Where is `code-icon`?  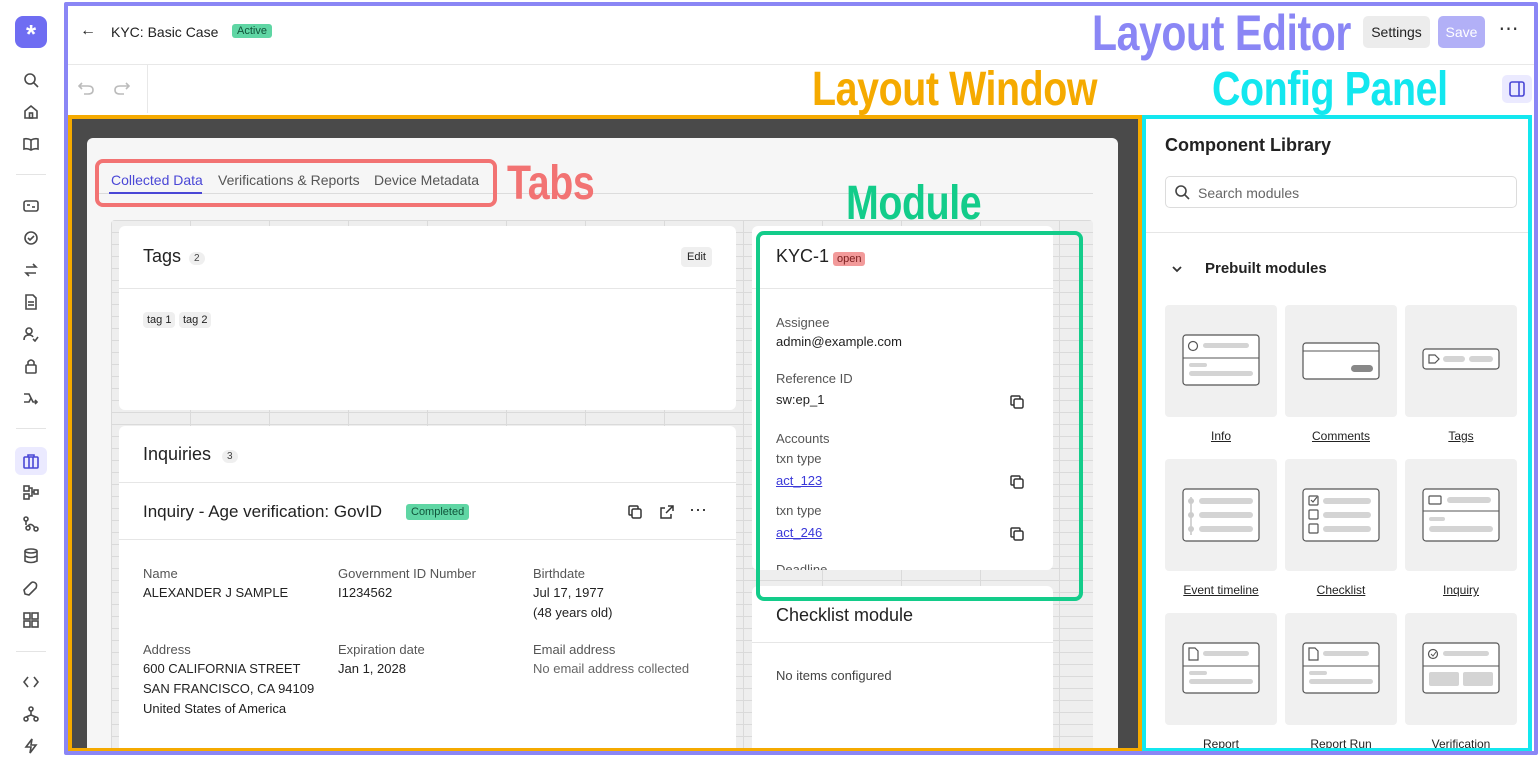
code-icon is located at coordinates (31, 682).